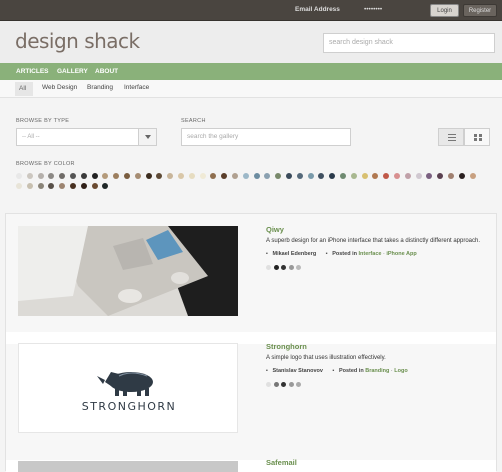 The image size is (502, 472). Describe the element at coordinates (401, 254) in the screenshot. I see `category-link-iphone-app: iPhone App` at that location.